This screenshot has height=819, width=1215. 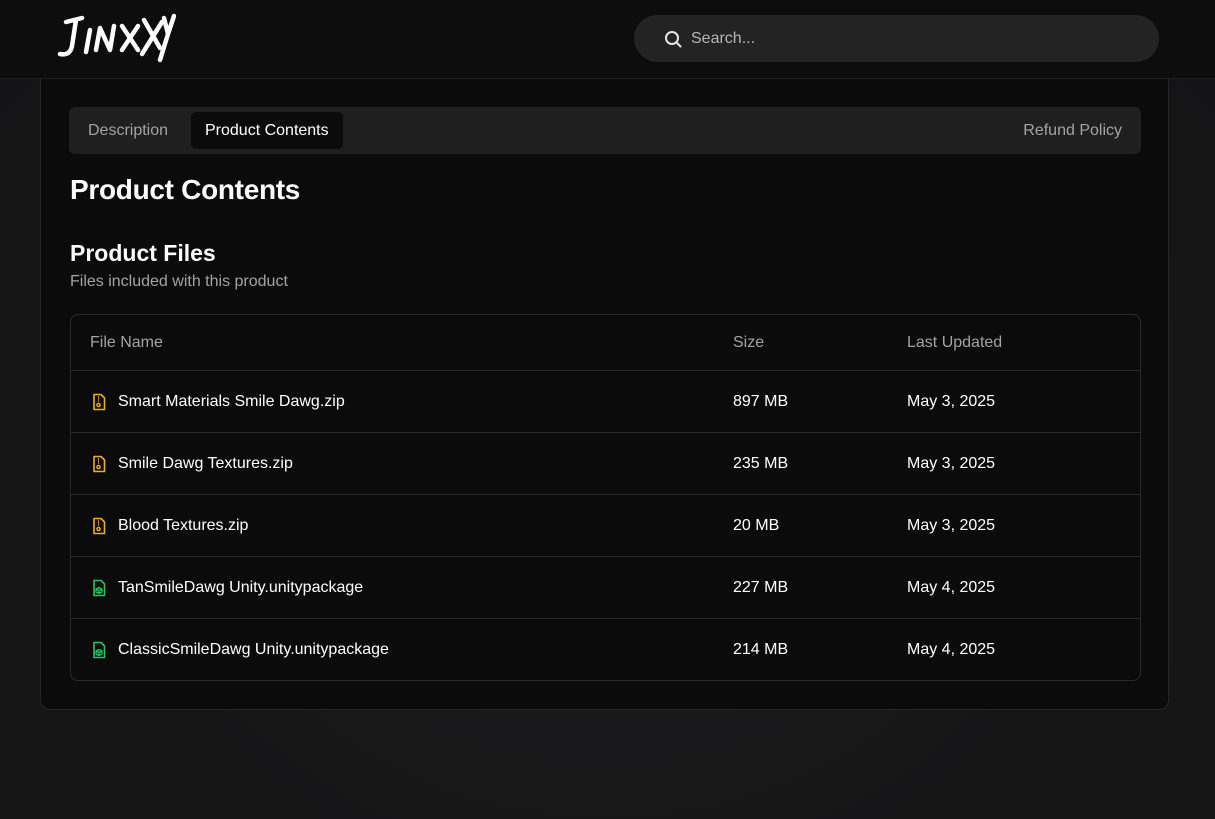 What do you see at coordinates (761, 587) in the screenshot?
I see `file-size: 227 MB` at bounding box center [761, 587].